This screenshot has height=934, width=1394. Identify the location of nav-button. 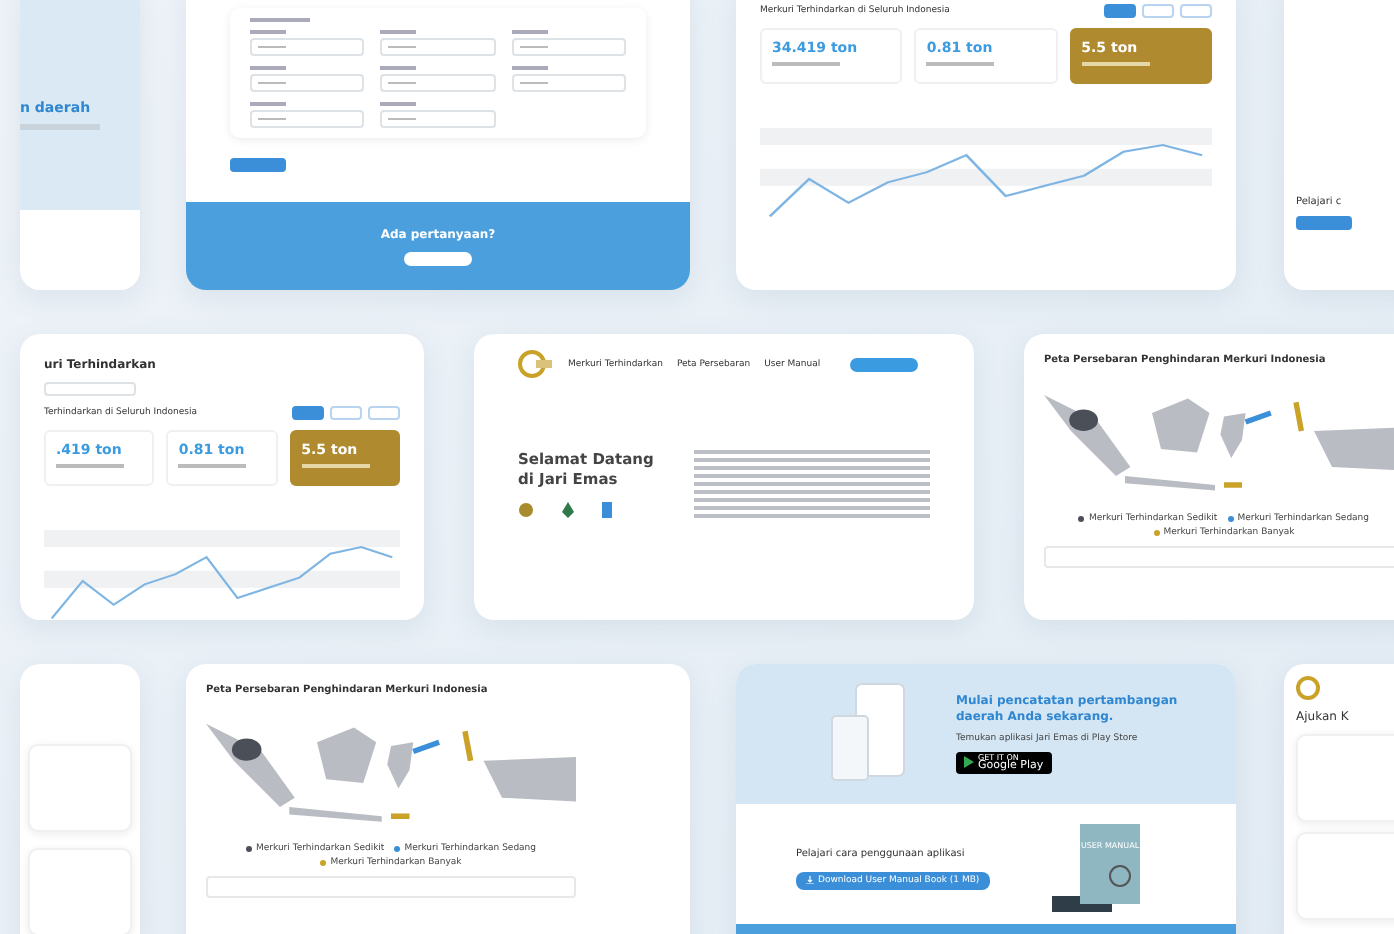
(884, 364).